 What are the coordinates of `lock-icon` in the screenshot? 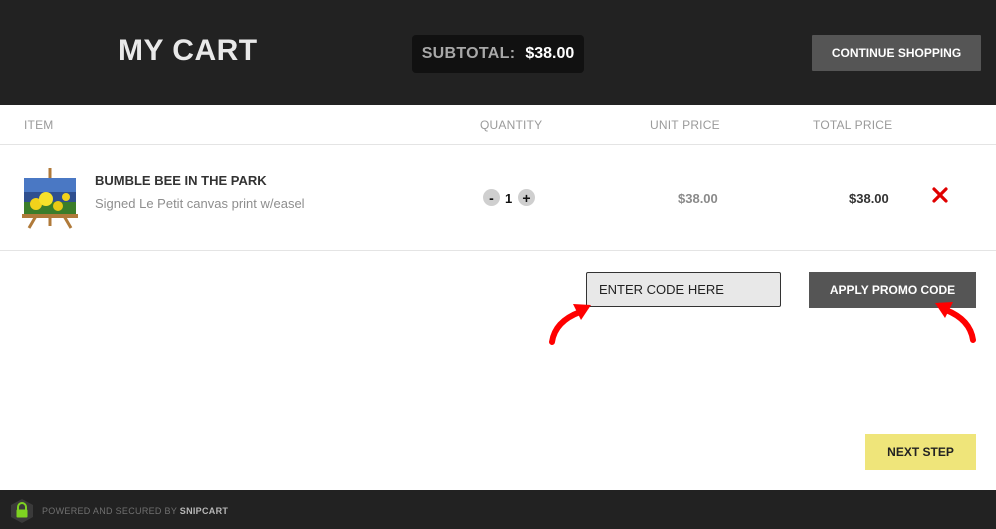 It's located at (22, 511).